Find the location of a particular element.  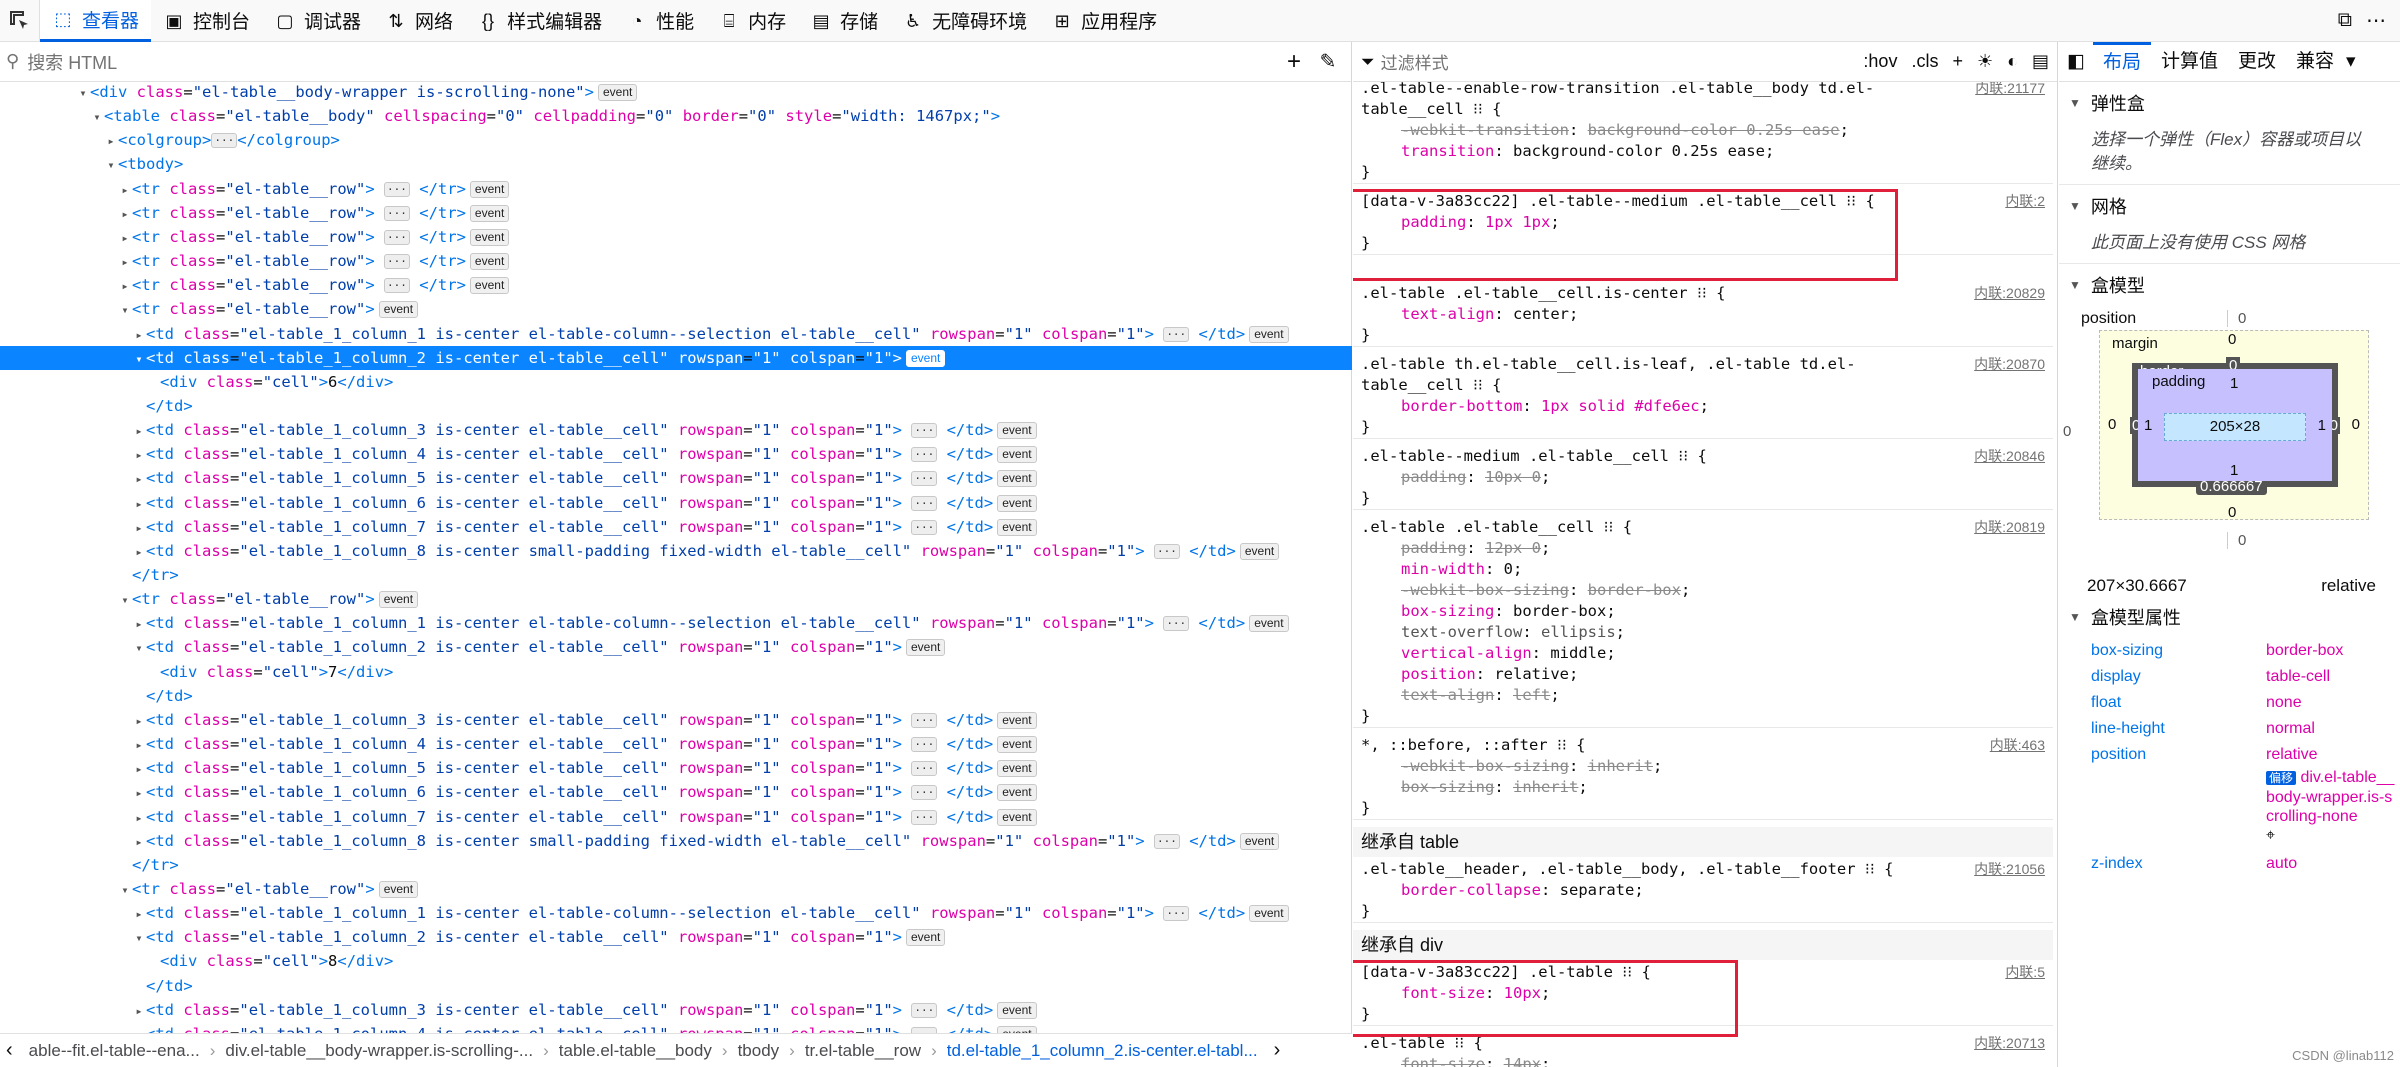

tab-computed: 计算值 is located at coordinates (2189, 62).